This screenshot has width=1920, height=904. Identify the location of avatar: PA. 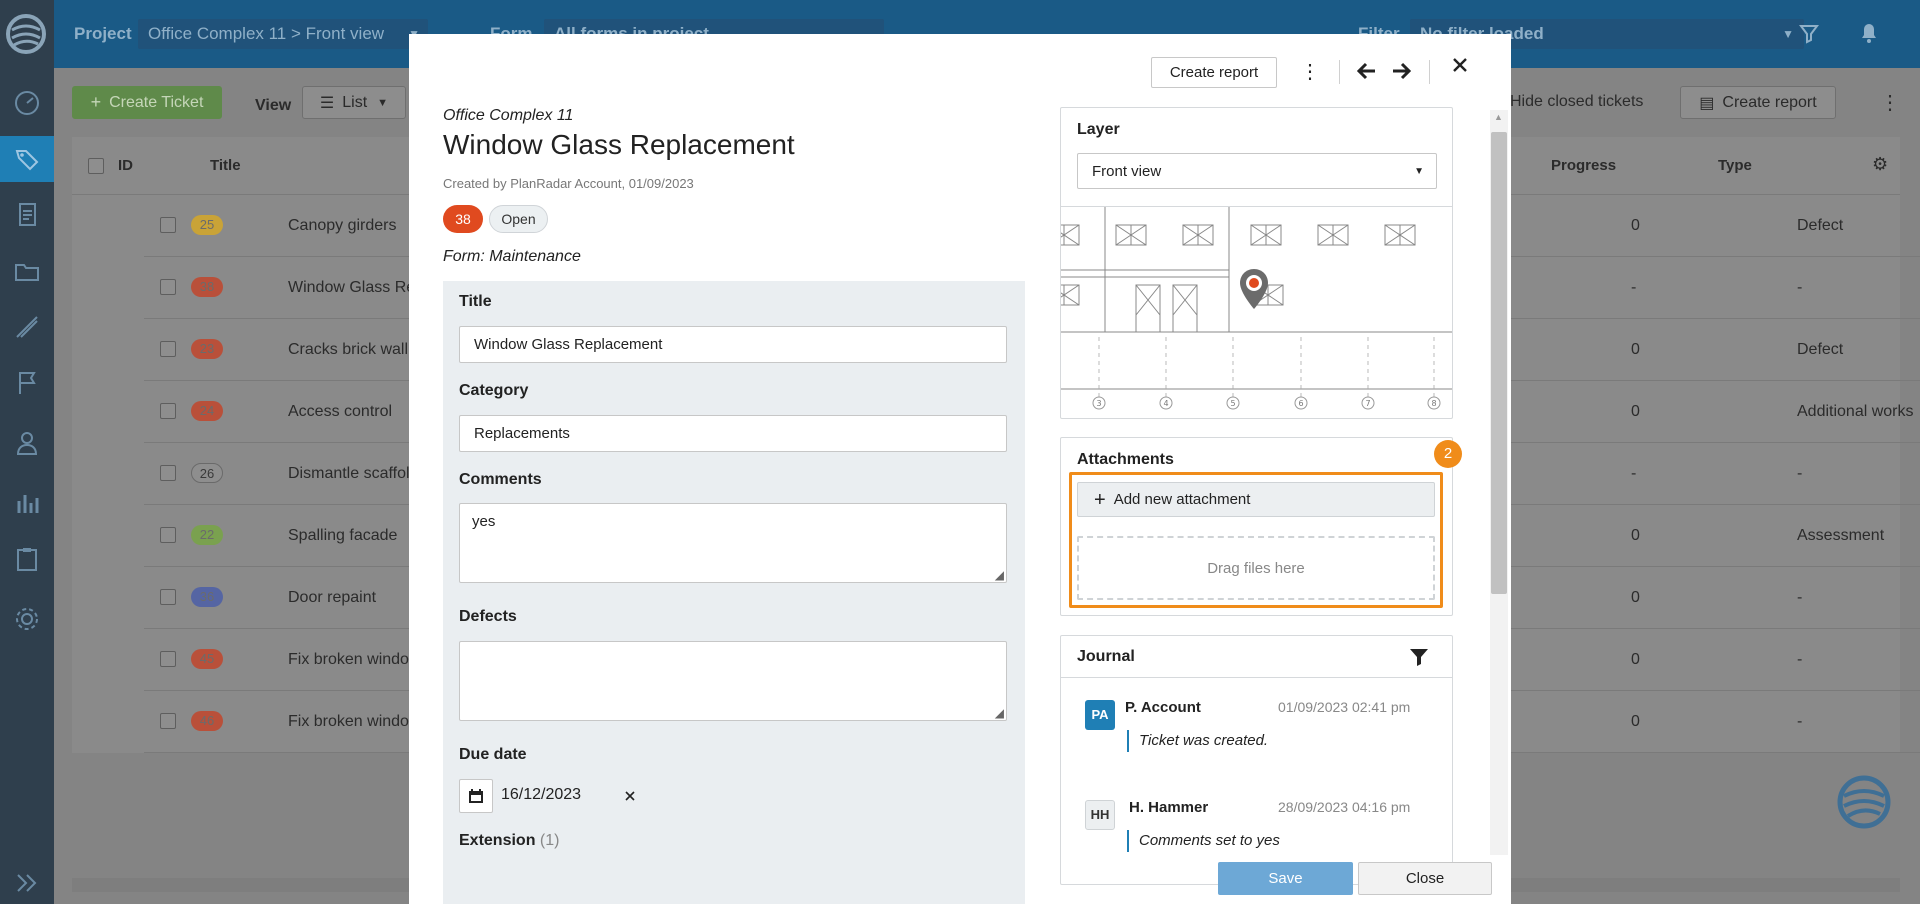
(1100, 715).